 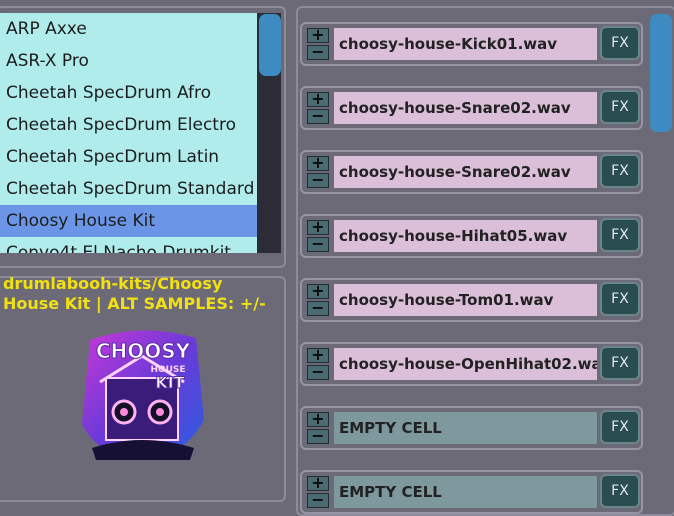 I want to click on kit-list-item: Cheetah SpecDrum Standard, so click(x=128, y=189).